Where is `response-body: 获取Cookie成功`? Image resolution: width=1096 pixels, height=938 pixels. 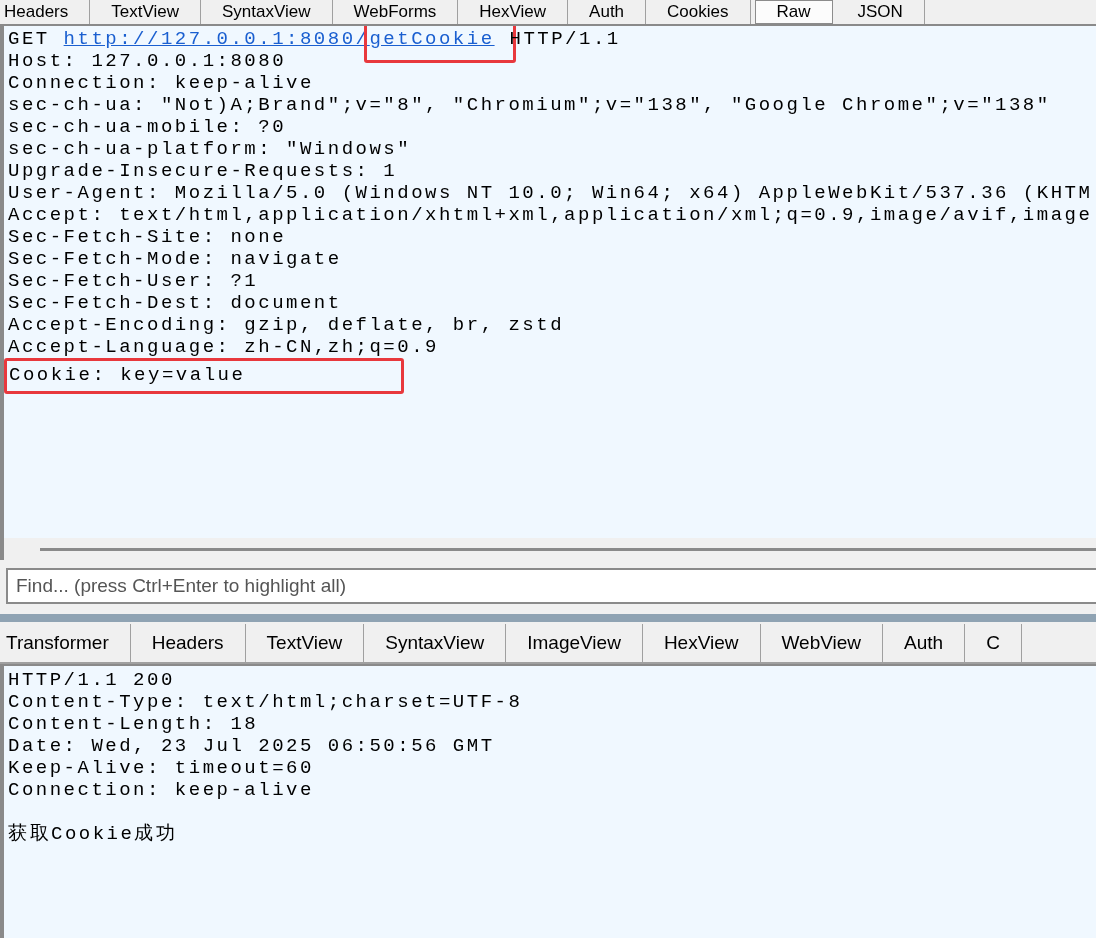
response-body: 获取Cookie成功 is located at coordinates (93, 834).